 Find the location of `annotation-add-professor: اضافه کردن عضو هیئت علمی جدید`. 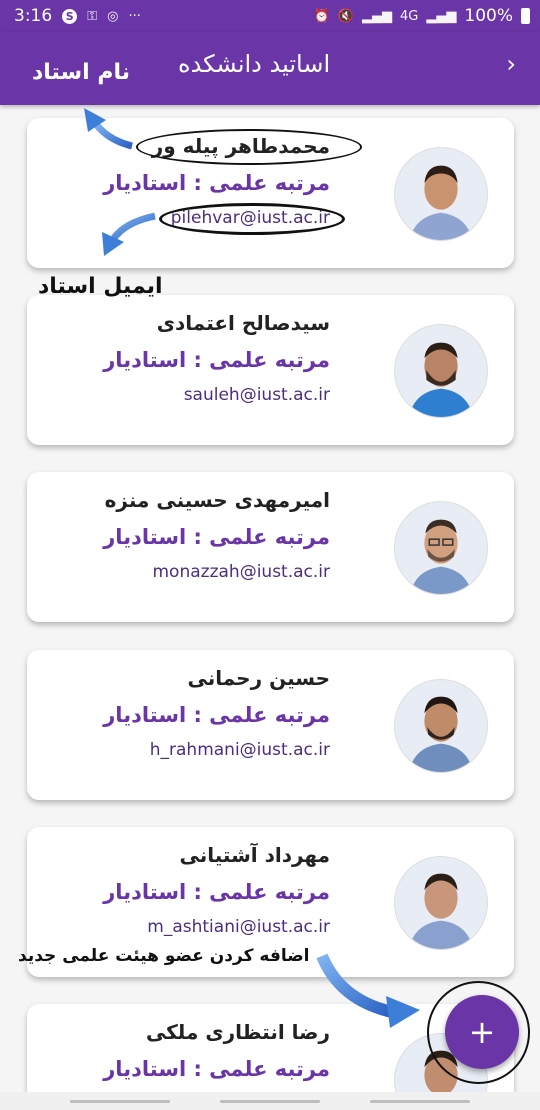

annotation-add-professor: اضافه کردن عضو هیئت علمی جدید is located at coordinates (164, 956).